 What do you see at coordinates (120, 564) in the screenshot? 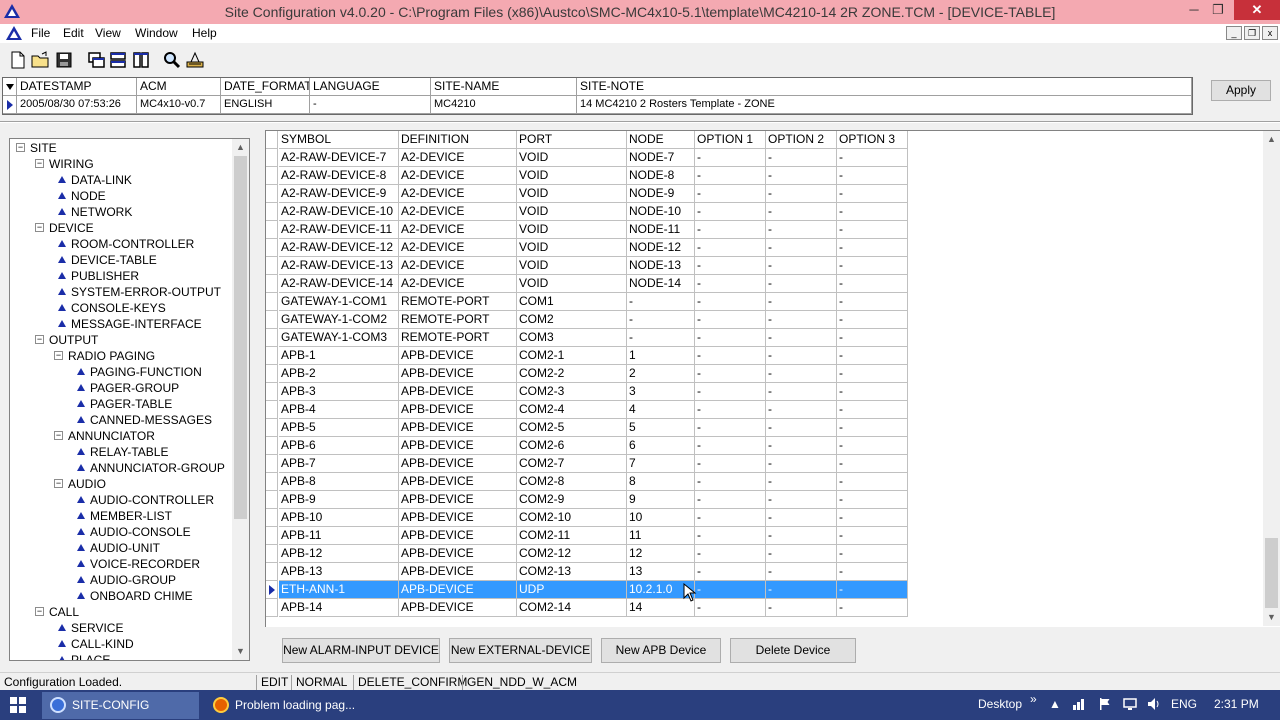
I see `tree-item: VOICE-RECORDER` at bounding box center [120, 564].